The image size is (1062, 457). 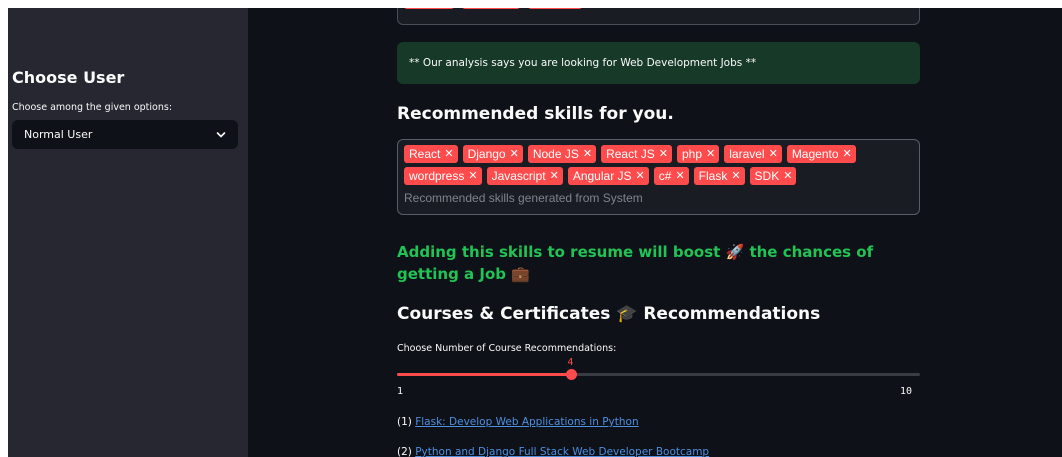 What do you see at coordinates (535, 114) in the screenshot?
I see `skills-heading: Recommended skills for you.` at bounding box center [535, 114].